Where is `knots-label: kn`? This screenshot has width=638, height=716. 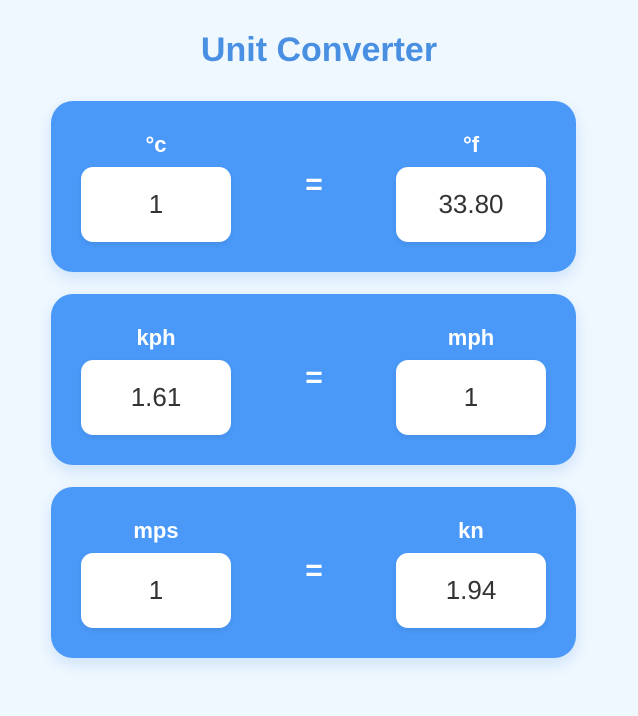 knots-label: kn is located at coordinates (471, 530).